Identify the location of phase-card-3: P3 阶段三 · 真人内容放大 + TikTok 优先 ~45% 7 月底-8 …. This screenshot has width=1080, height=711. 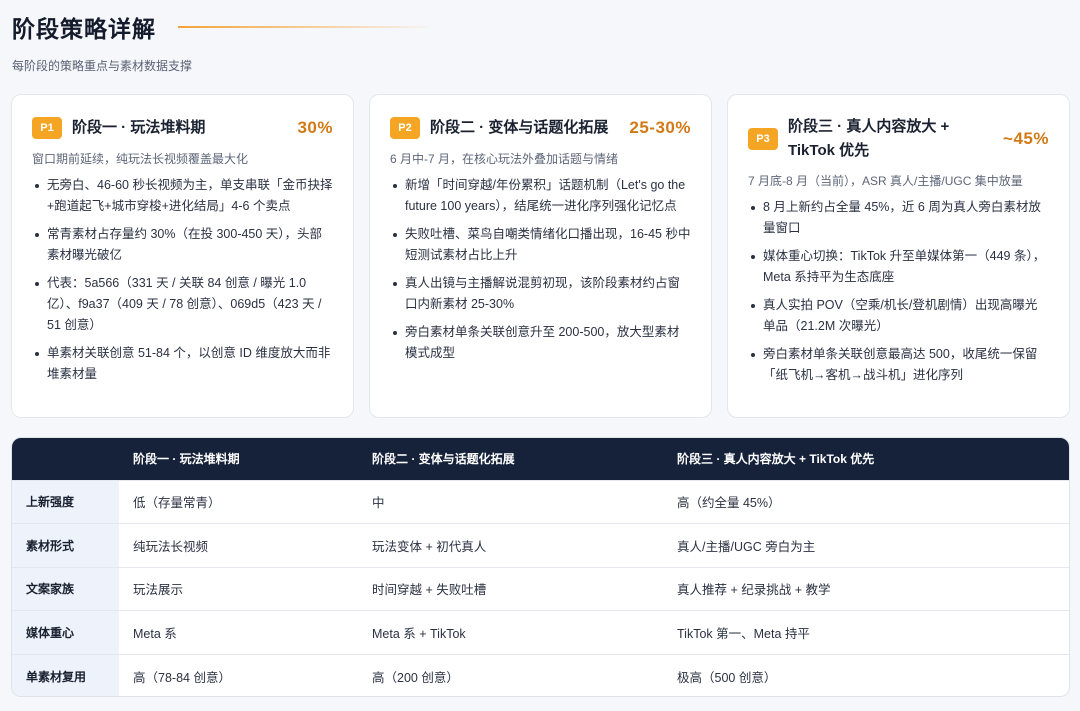
(898, 256).